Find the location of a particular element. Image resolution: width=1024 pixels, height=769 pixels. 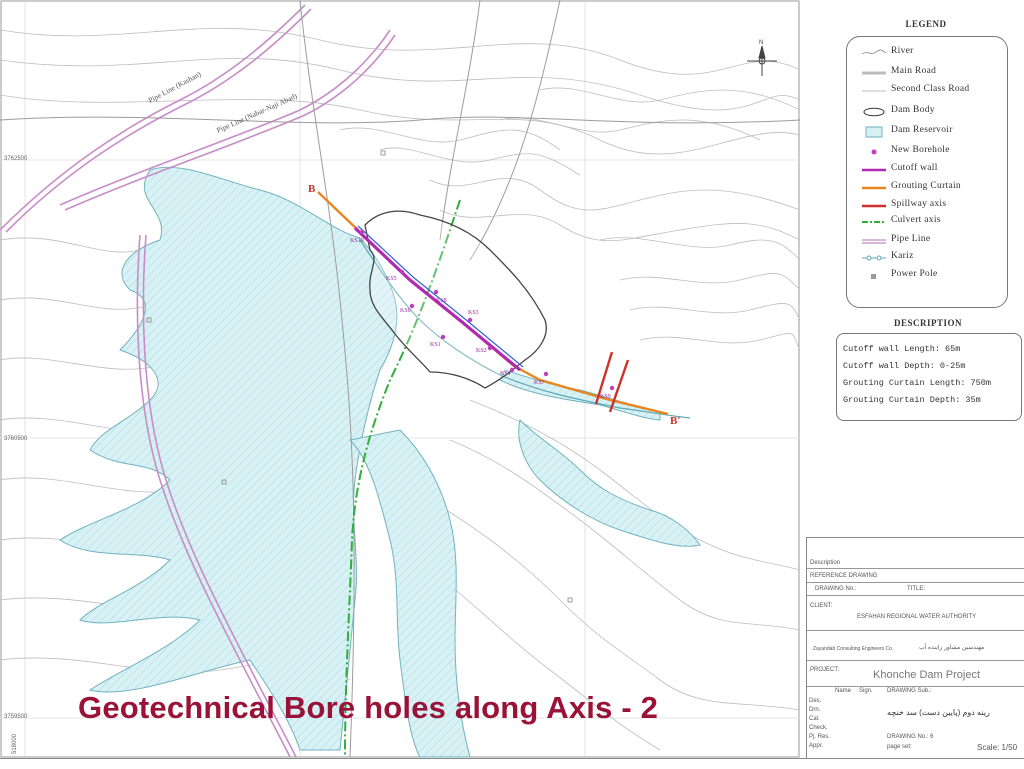

borehole-label: KS9 is located at coordinates (605, 397).